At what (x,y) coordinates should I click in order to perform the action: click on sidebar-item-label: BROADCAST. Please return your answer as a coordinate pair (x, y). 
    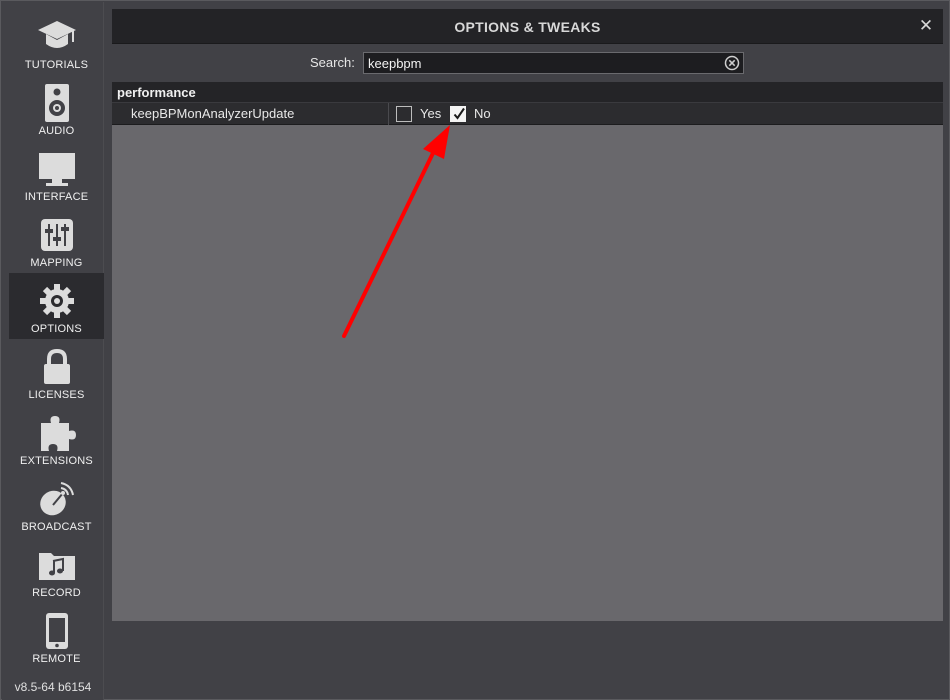
    Looking at the image, I should click on (56, 527).